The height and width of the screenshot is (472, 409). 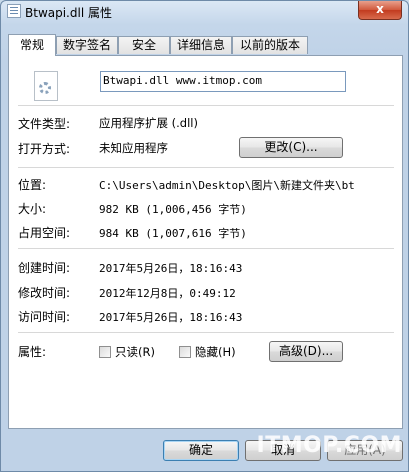 I want to click on file-type-value: 应用程序扩展 (.dll), so click(x=148, y=123).